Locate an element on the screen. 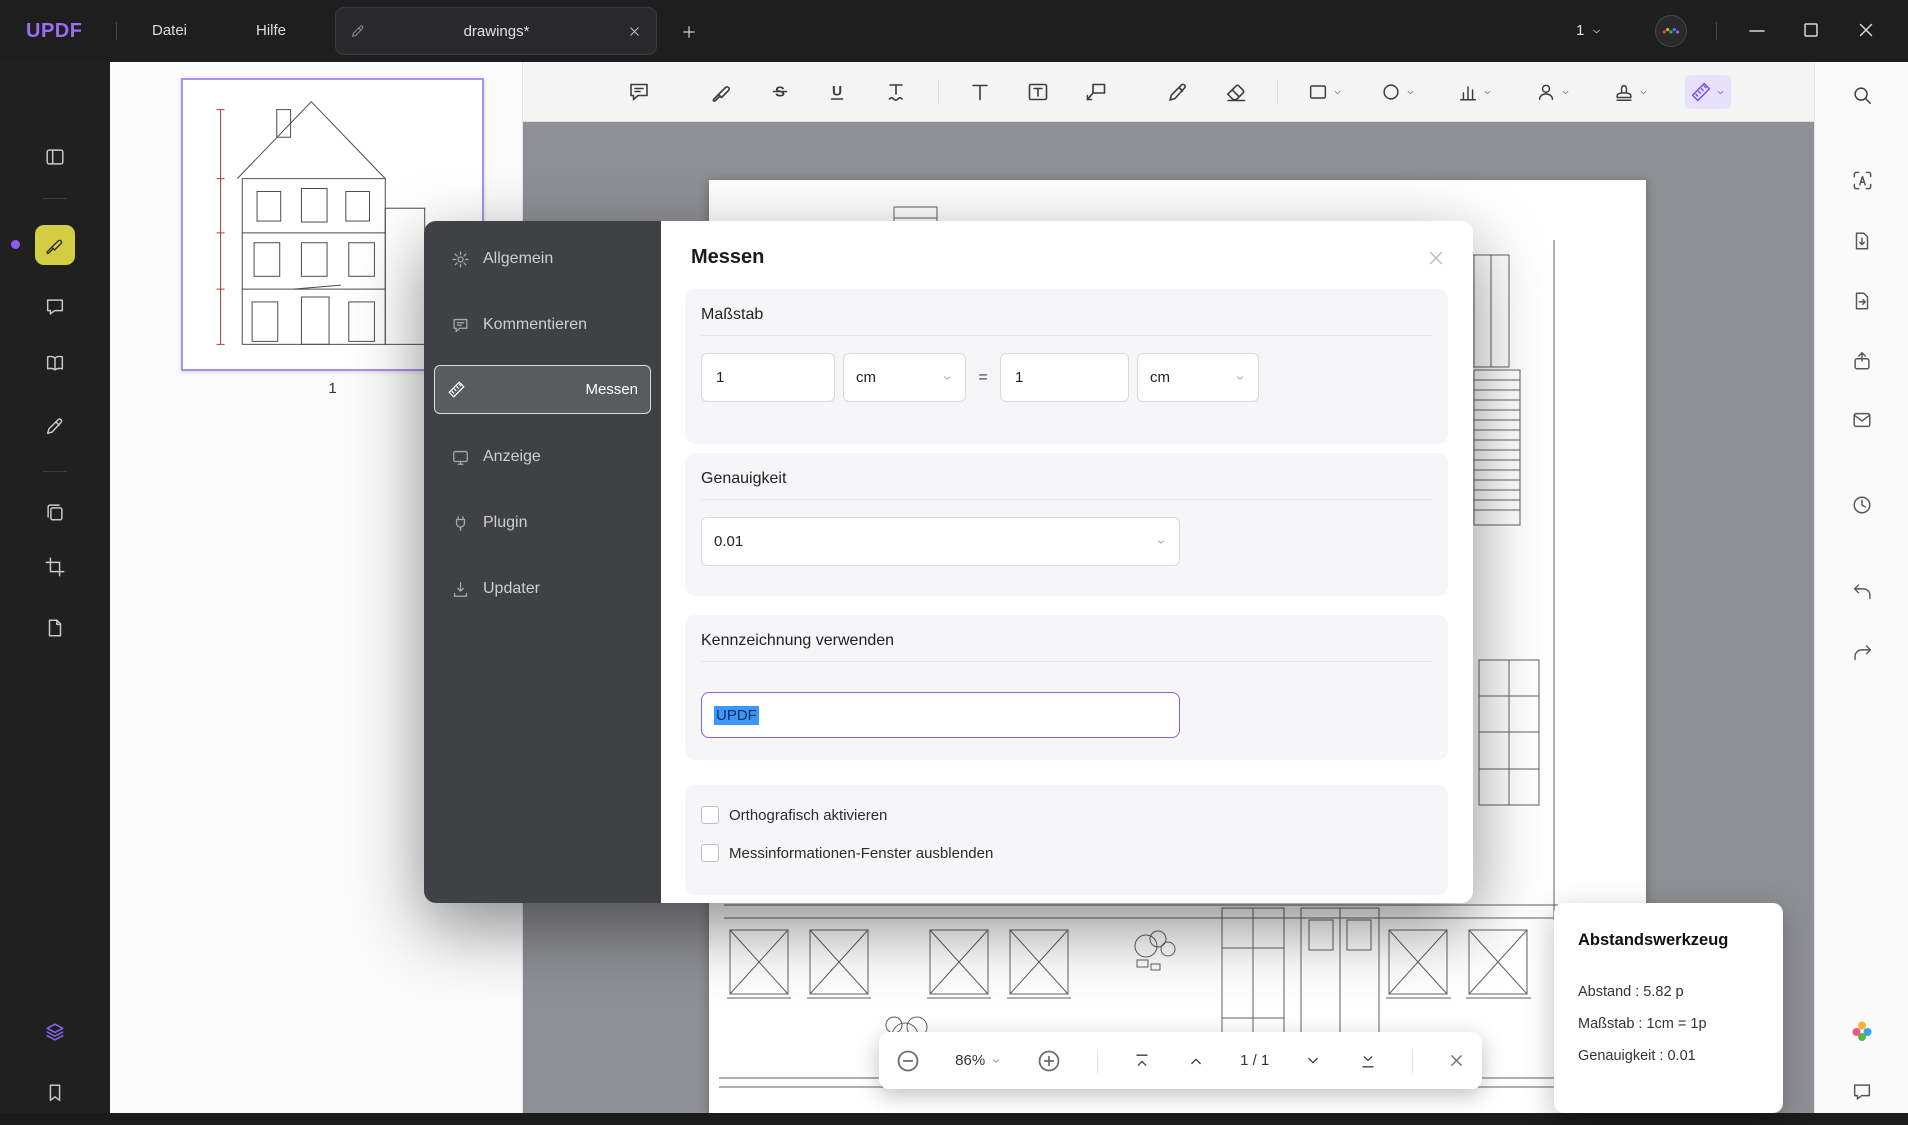 The height and width of the screenshot is (1125, 1908). email-button is located at coordinates (1862, 420).